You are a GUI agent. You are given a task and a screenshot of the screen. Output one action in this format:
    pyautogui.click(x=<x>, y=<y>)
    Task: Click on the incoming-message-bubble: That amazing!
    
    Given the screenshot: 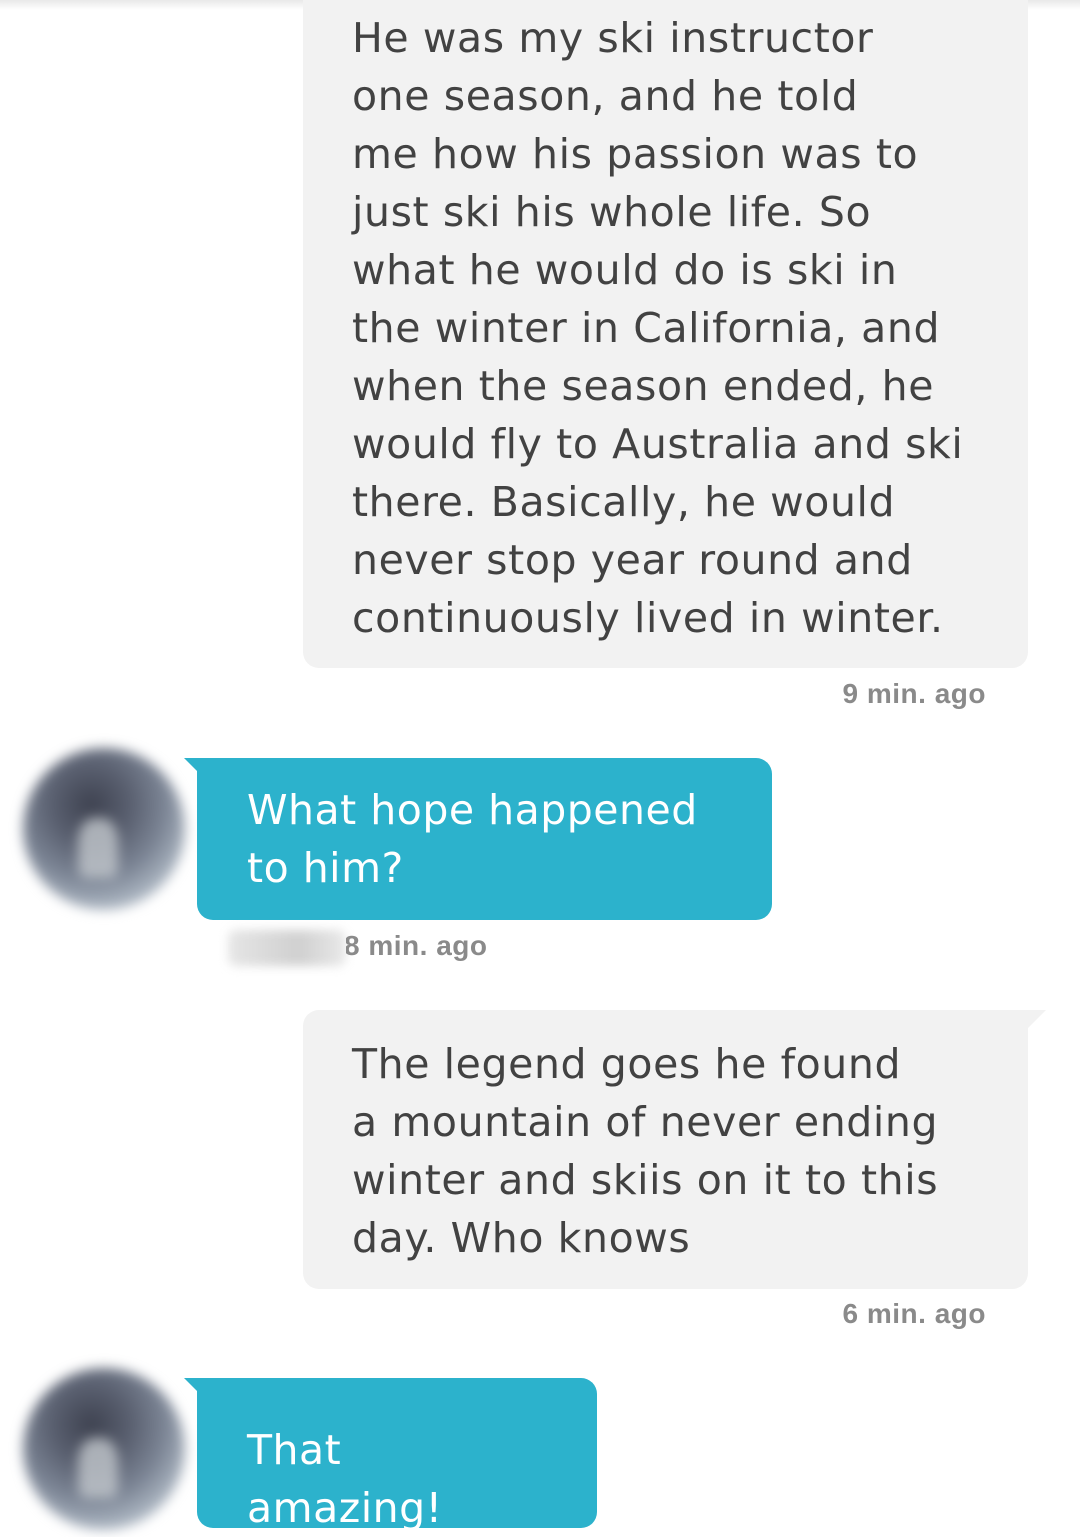 What is the action you would take?
    pyautogui.click(x=397, y=1455)
    